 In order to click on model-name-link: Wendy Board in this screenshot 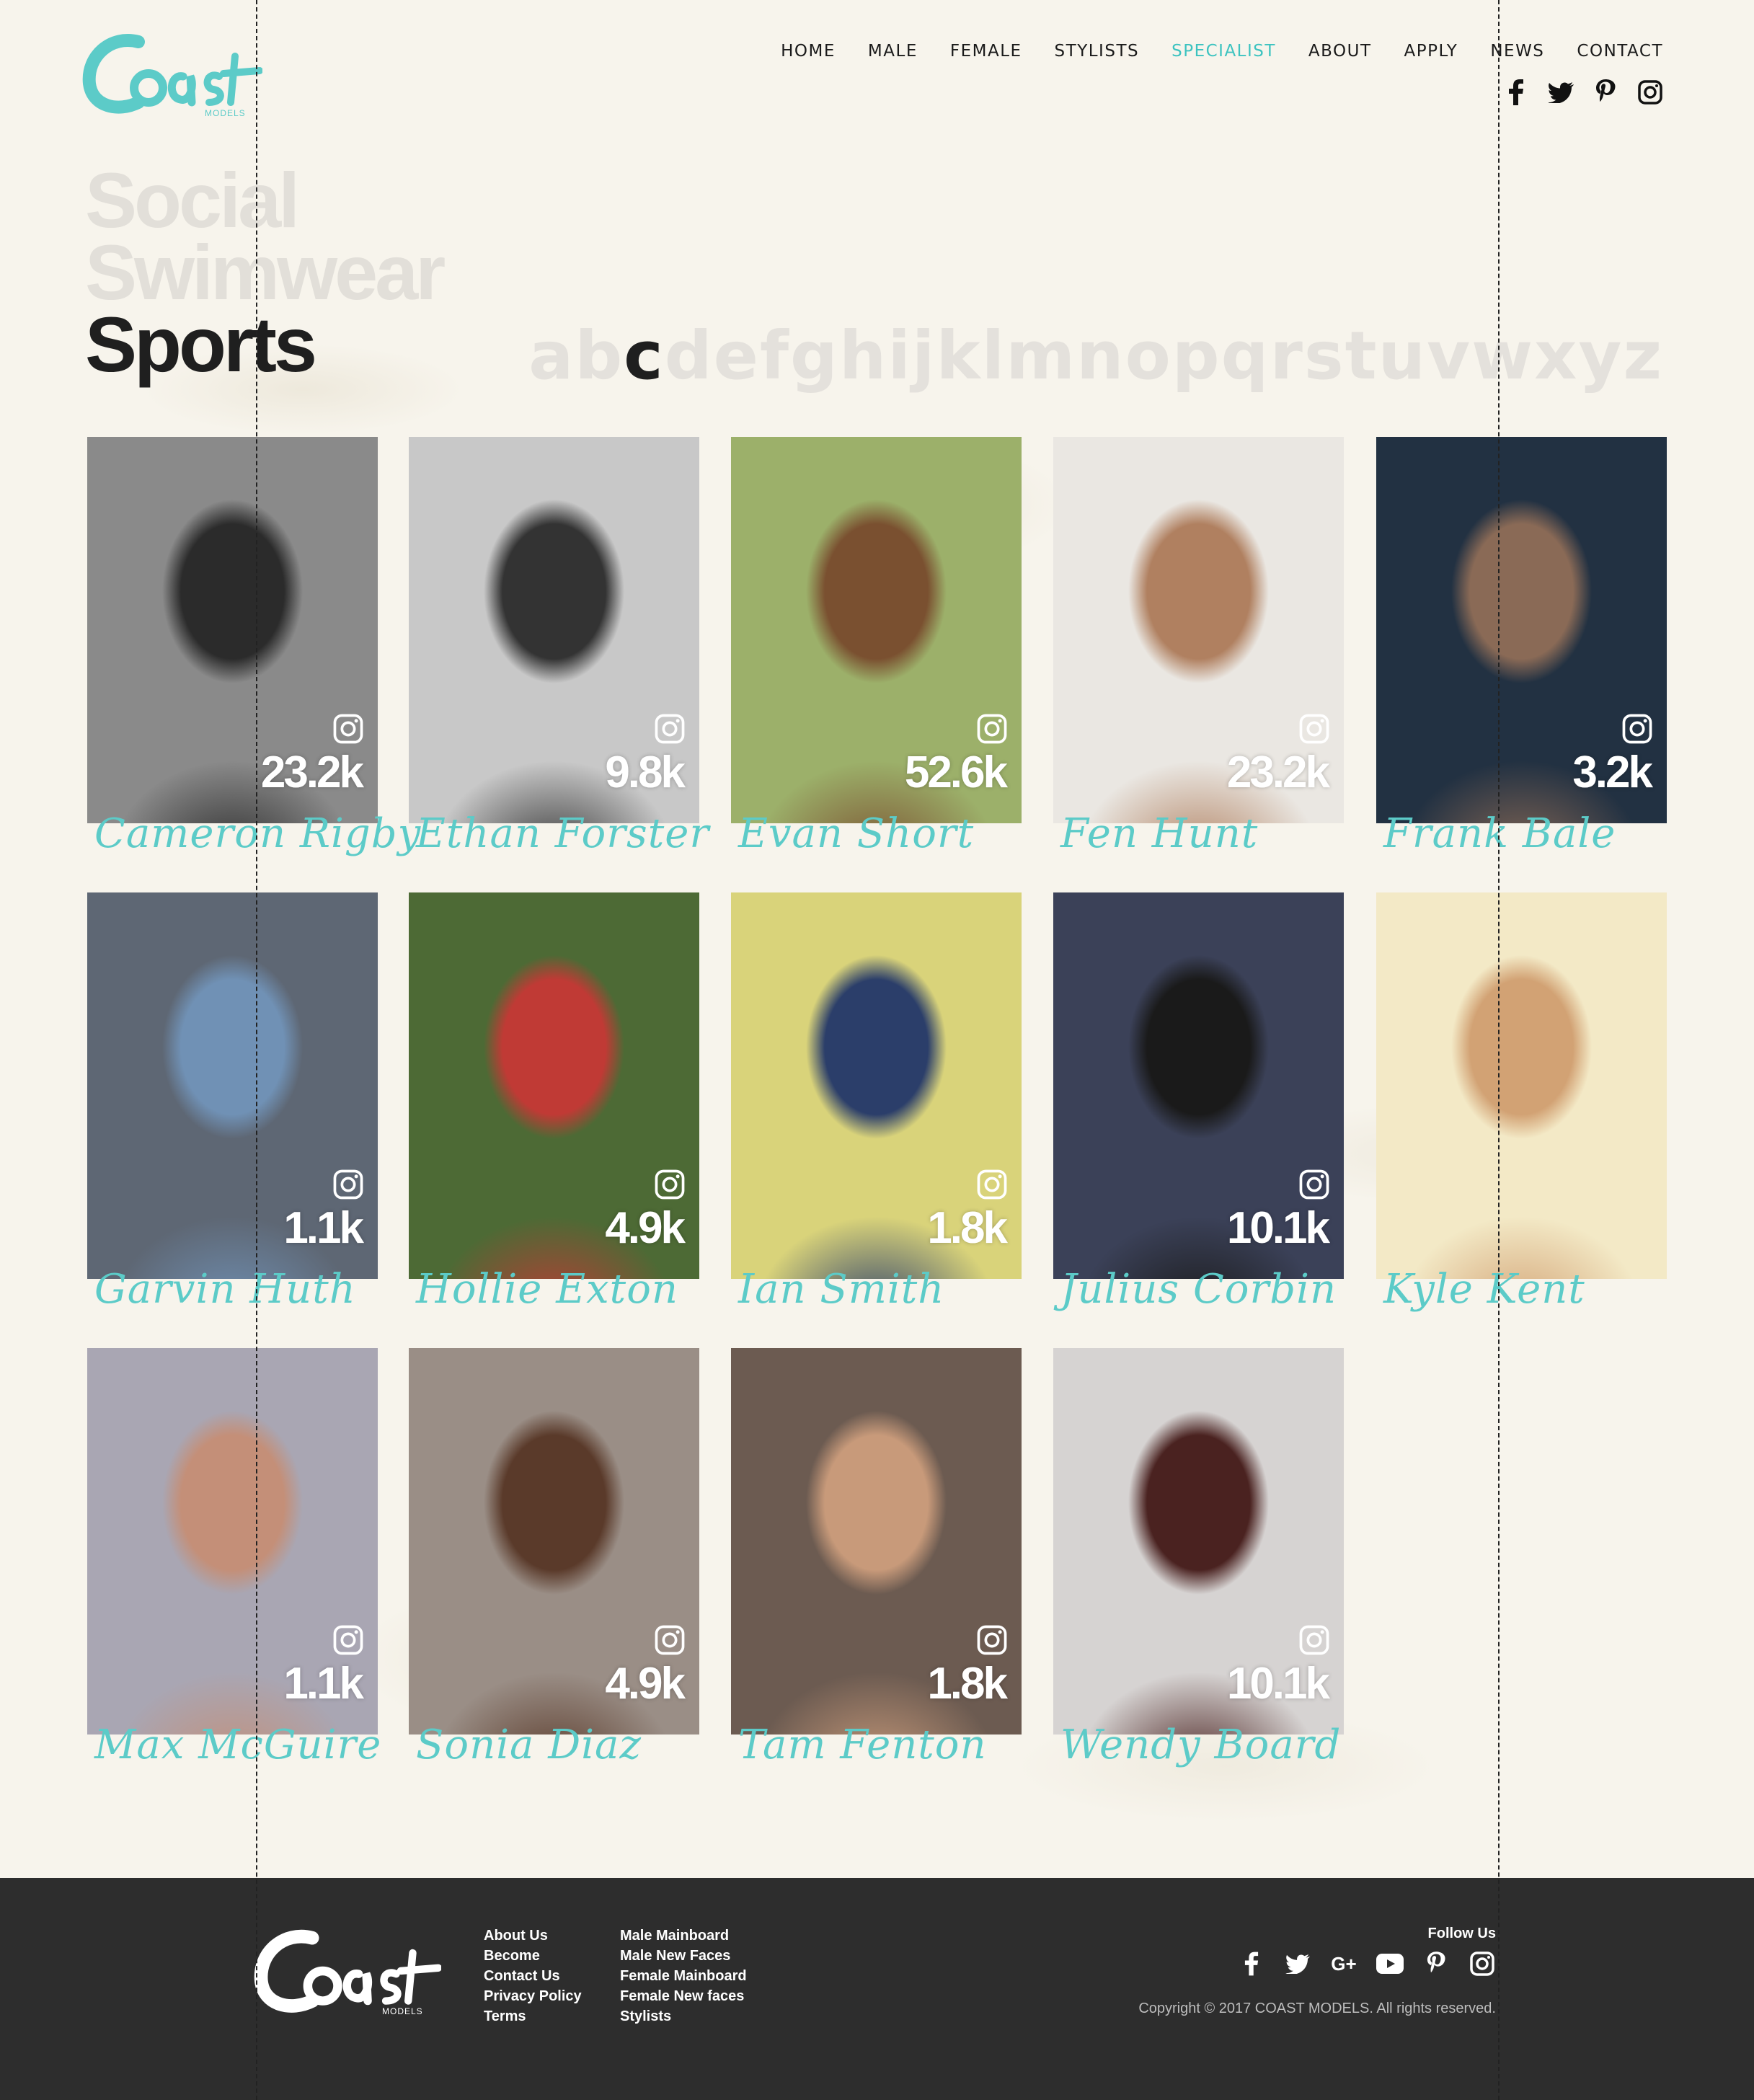, I will do `click(1200, 1745)`.